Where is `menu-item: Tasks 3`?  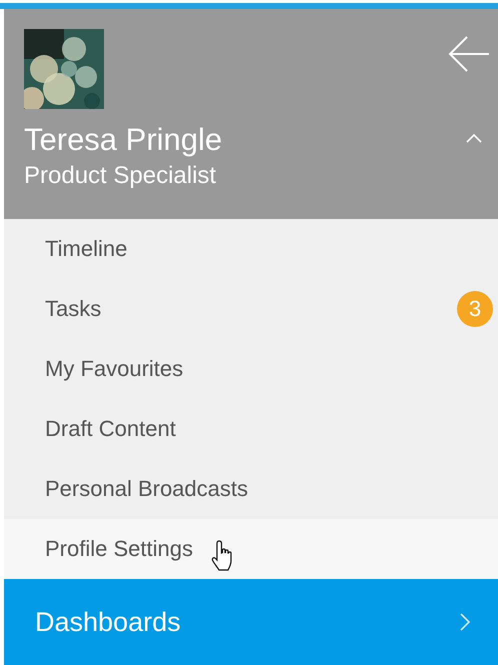
menu-item: Tasks 3 is located at coordinates (251, 309).